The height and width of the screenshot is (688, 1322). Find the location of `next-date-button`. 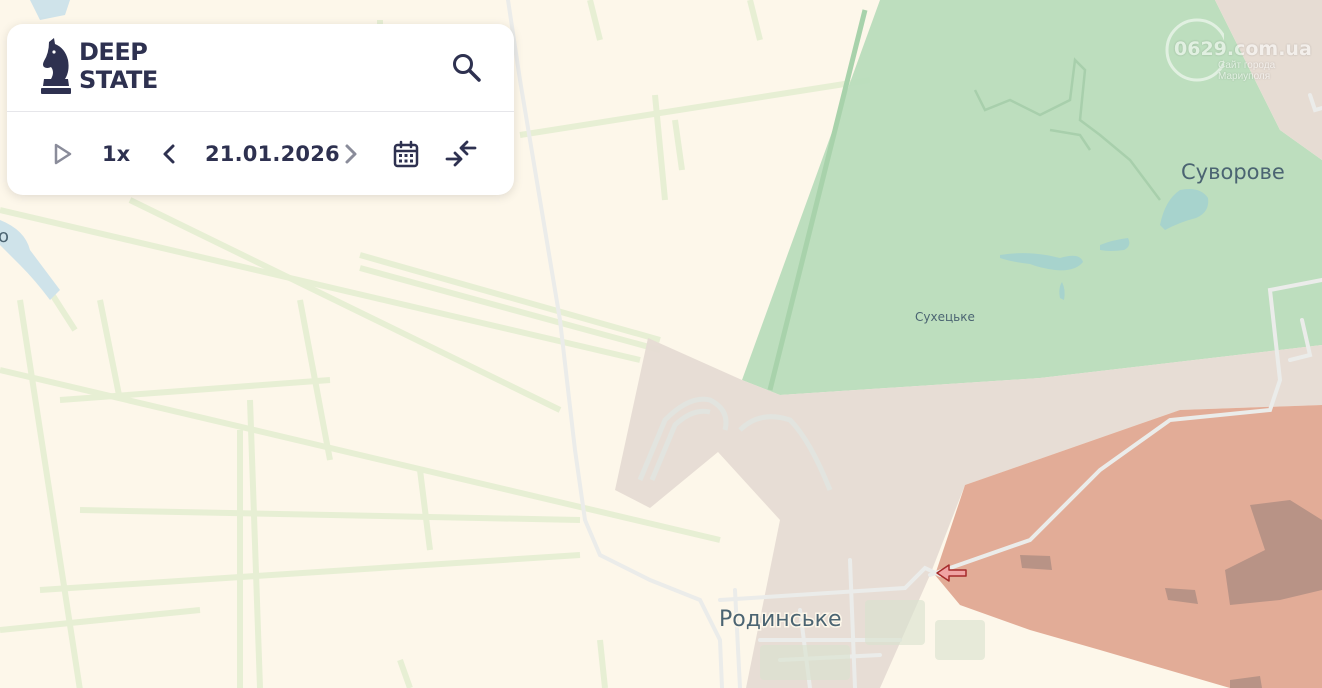

next-date-button is located at coordinates (351, 154).